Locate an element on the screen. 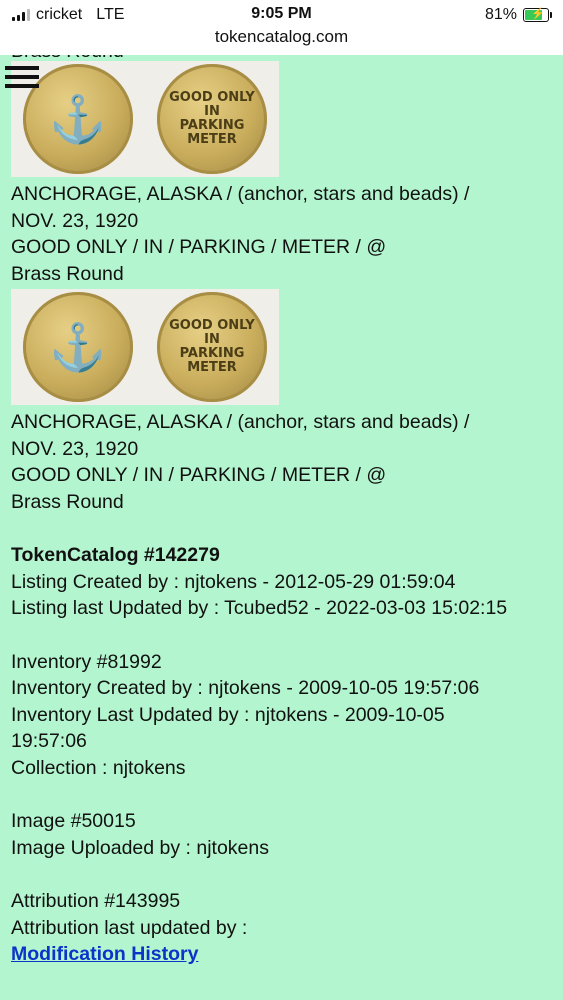 This screenshot has height=1000, width=563. url-bar: tokencatalog.com is located at coordinates (281, 37).